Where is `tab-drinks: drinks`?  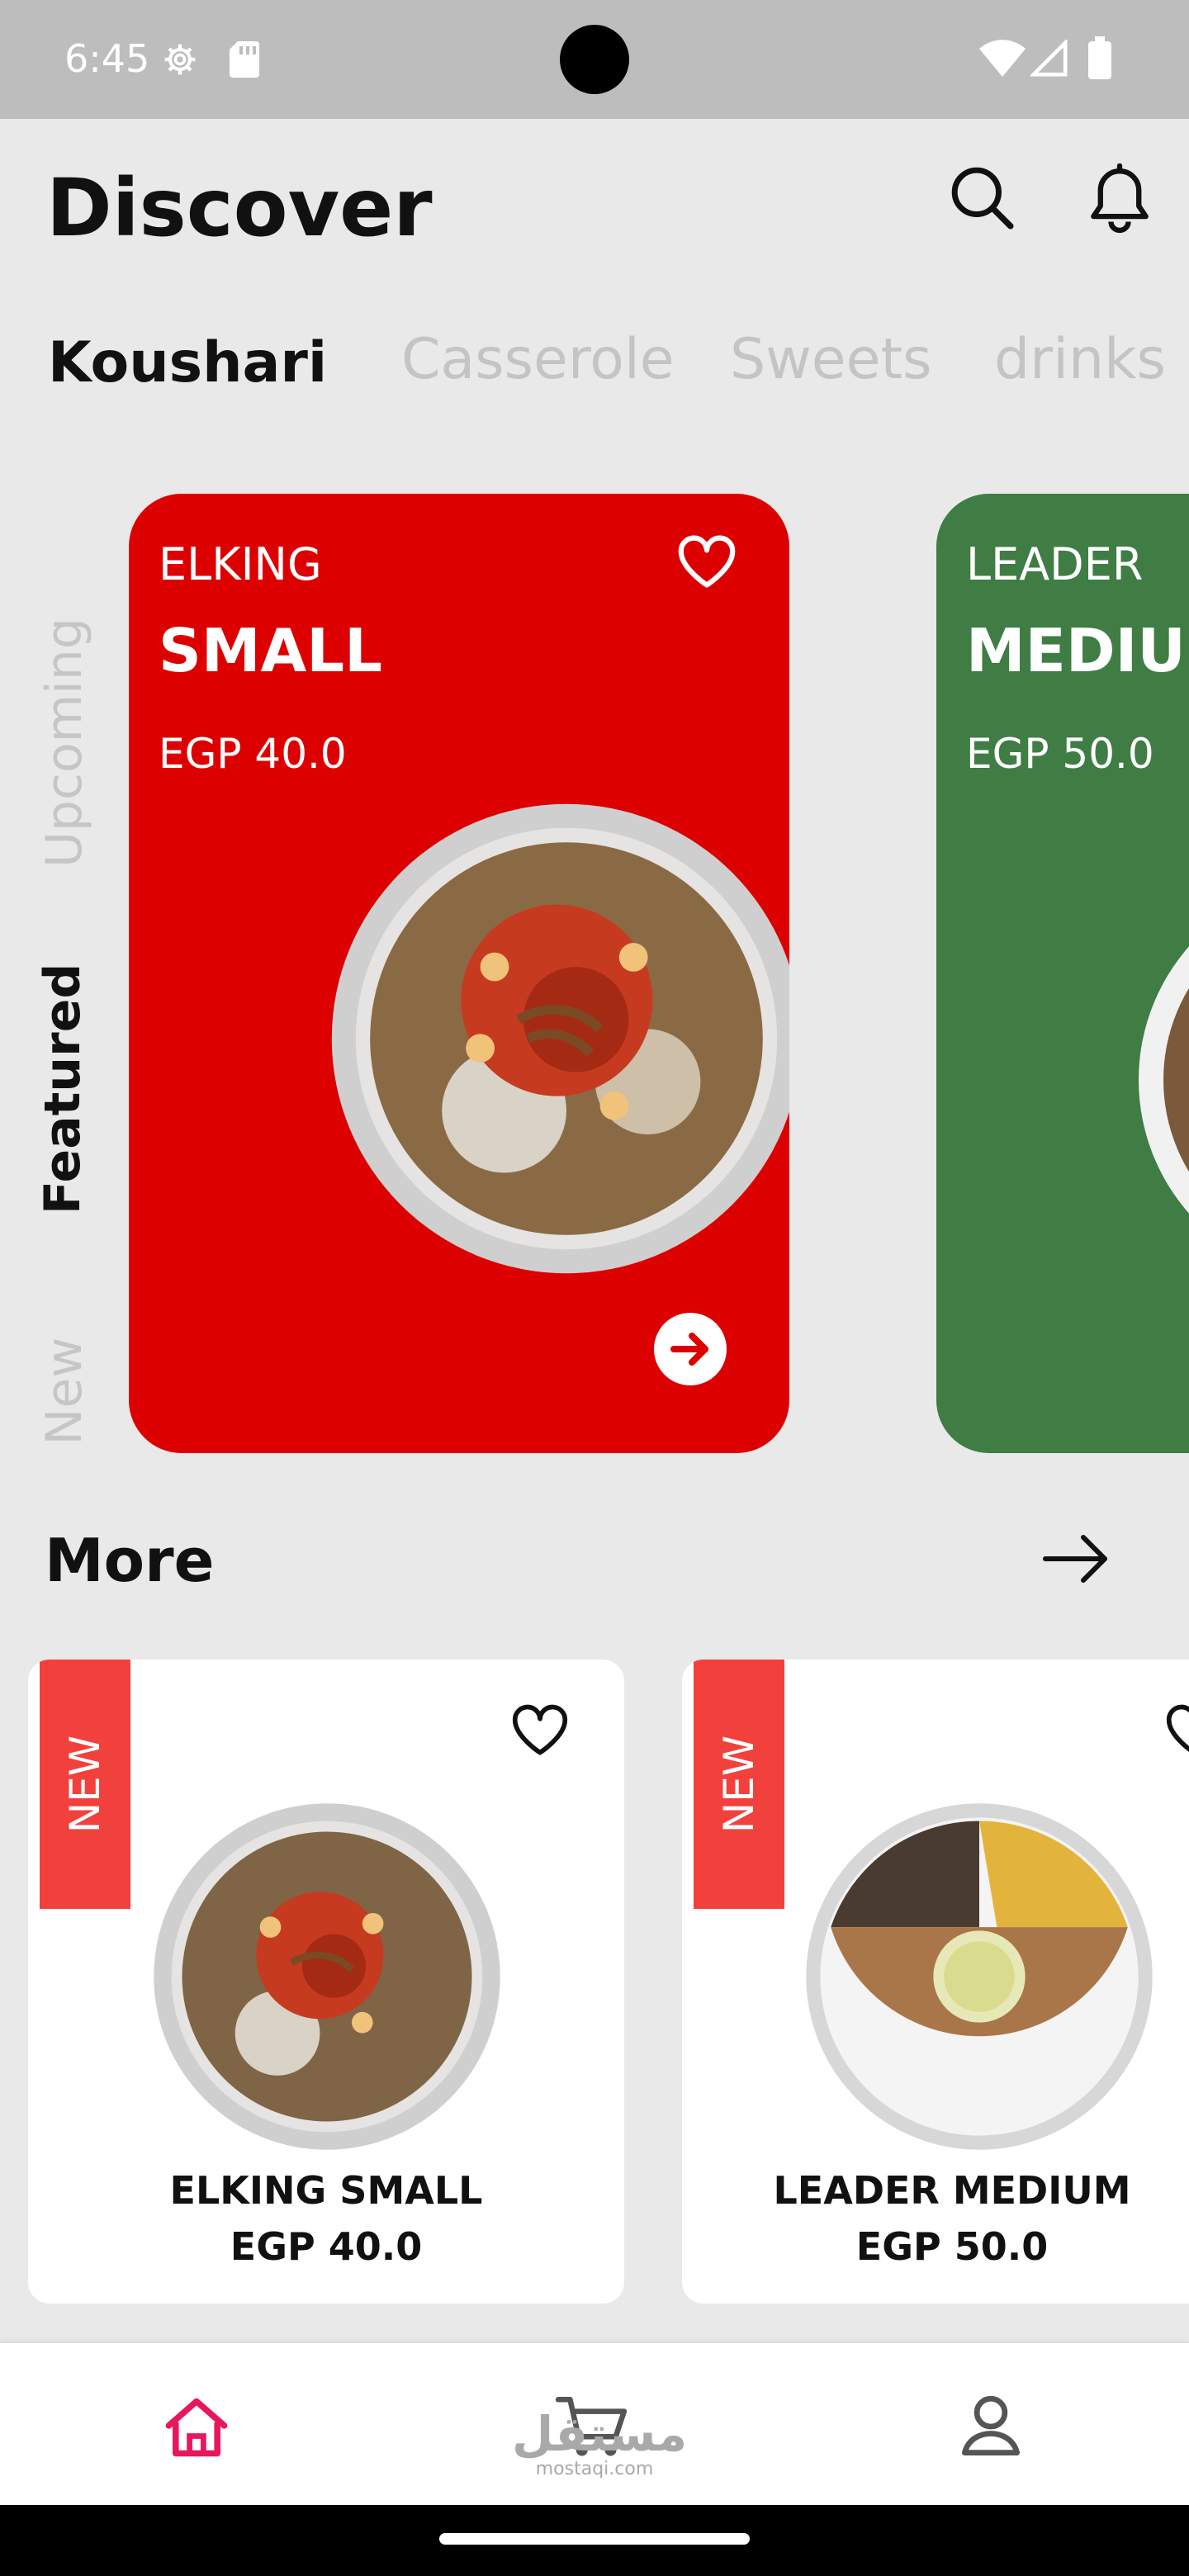
tab-drinks: drinks is located at coordinates (1080, 359).